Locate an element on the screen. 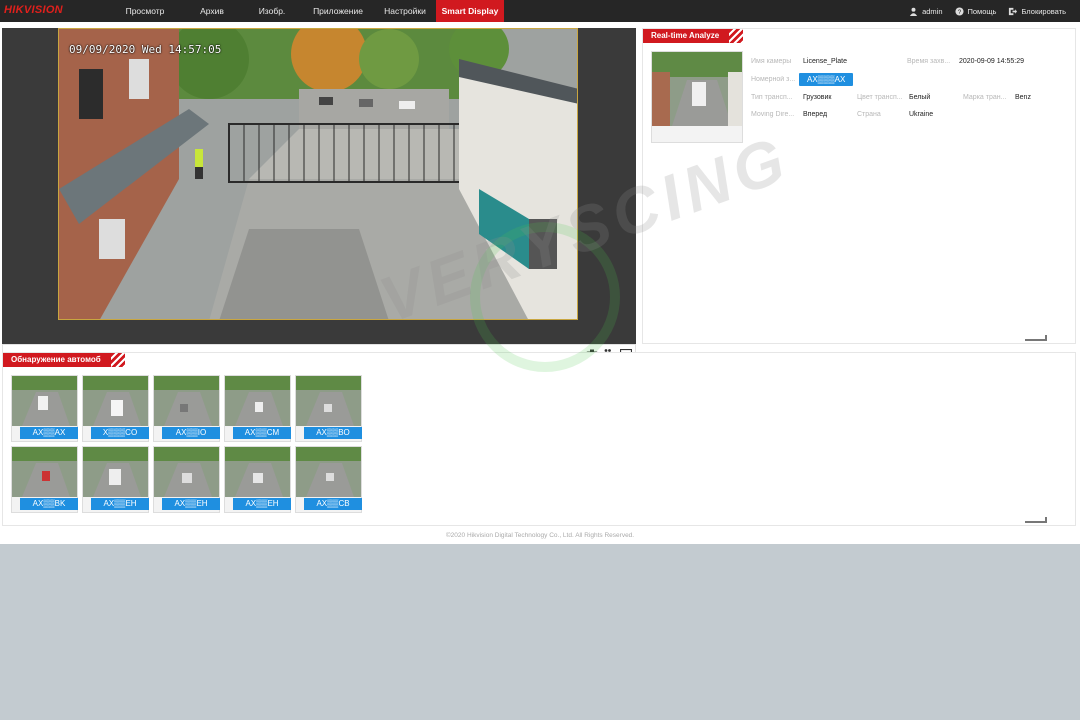  vehicle-brand-value: Benz is located at coordinates (1023, 97).